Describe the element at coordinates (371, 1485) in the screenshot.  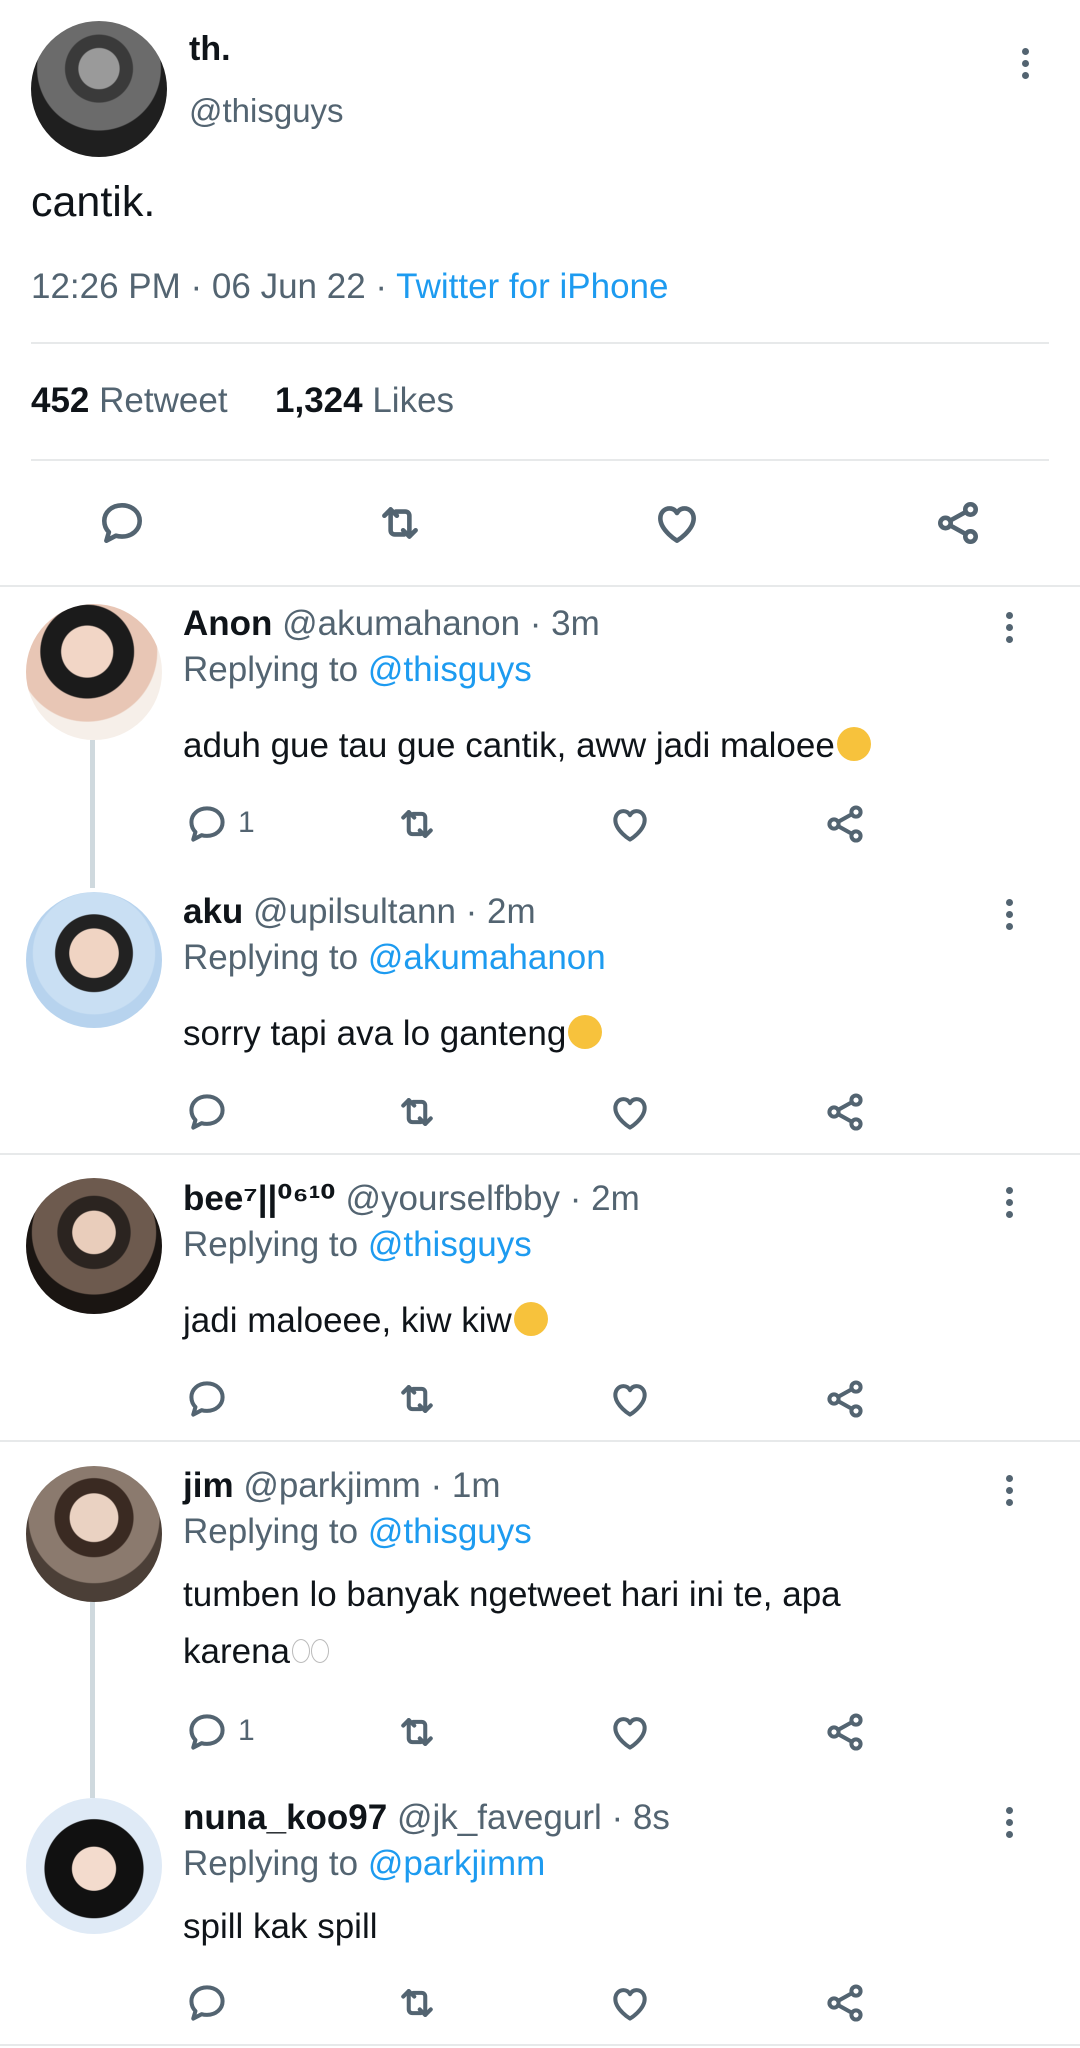
I see `reply-author-handle: @parkjimm · 1m` at that location.